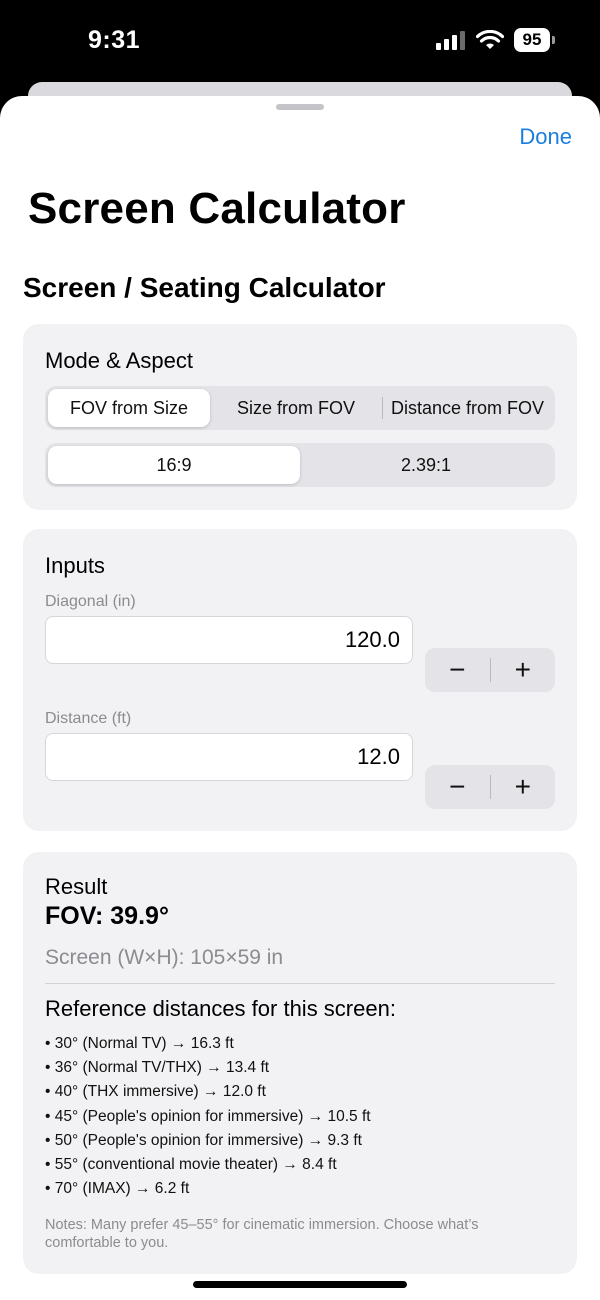 This screenshot has height=1300, width=600. I want to click on wifi-icon, so click(490, 39).